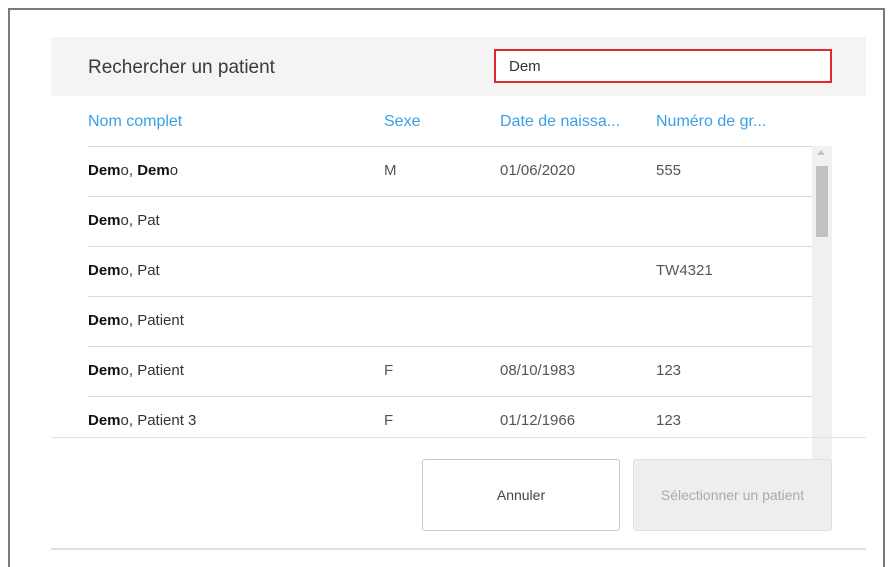 The width and height of the screenshot is (893, 567). What do you see at coordinates (538, 420) in the screenshot?
I see `cell-birthdate: 01/12/1966` at bounding box center [538, 420].